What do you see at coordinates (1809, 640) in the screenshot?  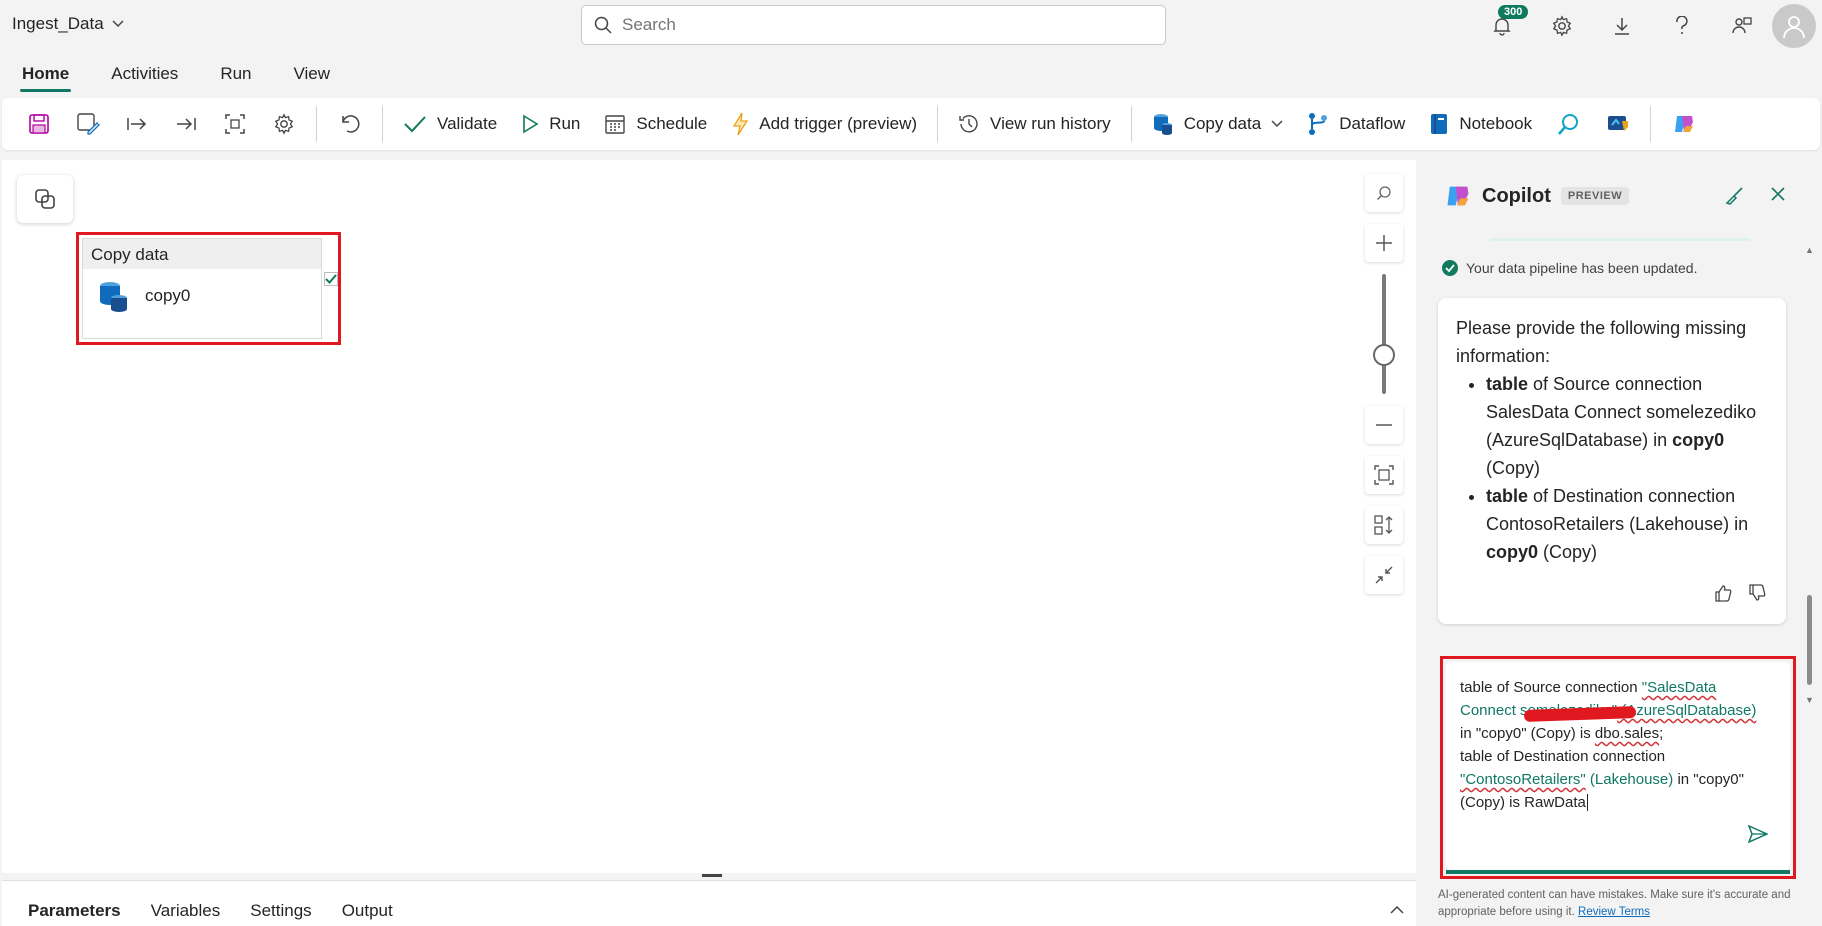 I see `scroll-thumb` at bounding box center [1809, 640].